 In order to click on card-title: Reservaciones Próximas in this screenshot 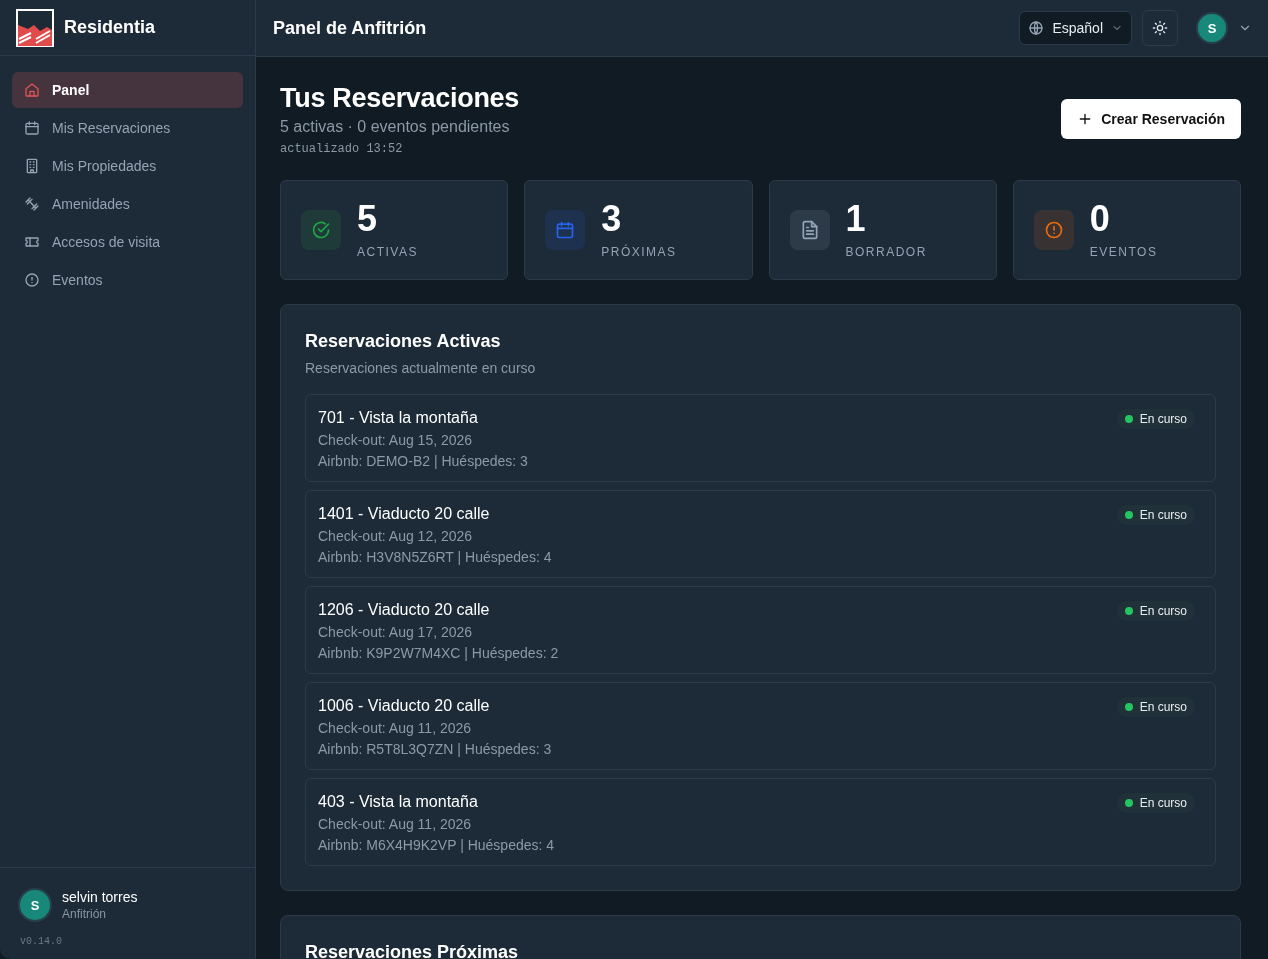, I will do `click(412, 950)`.